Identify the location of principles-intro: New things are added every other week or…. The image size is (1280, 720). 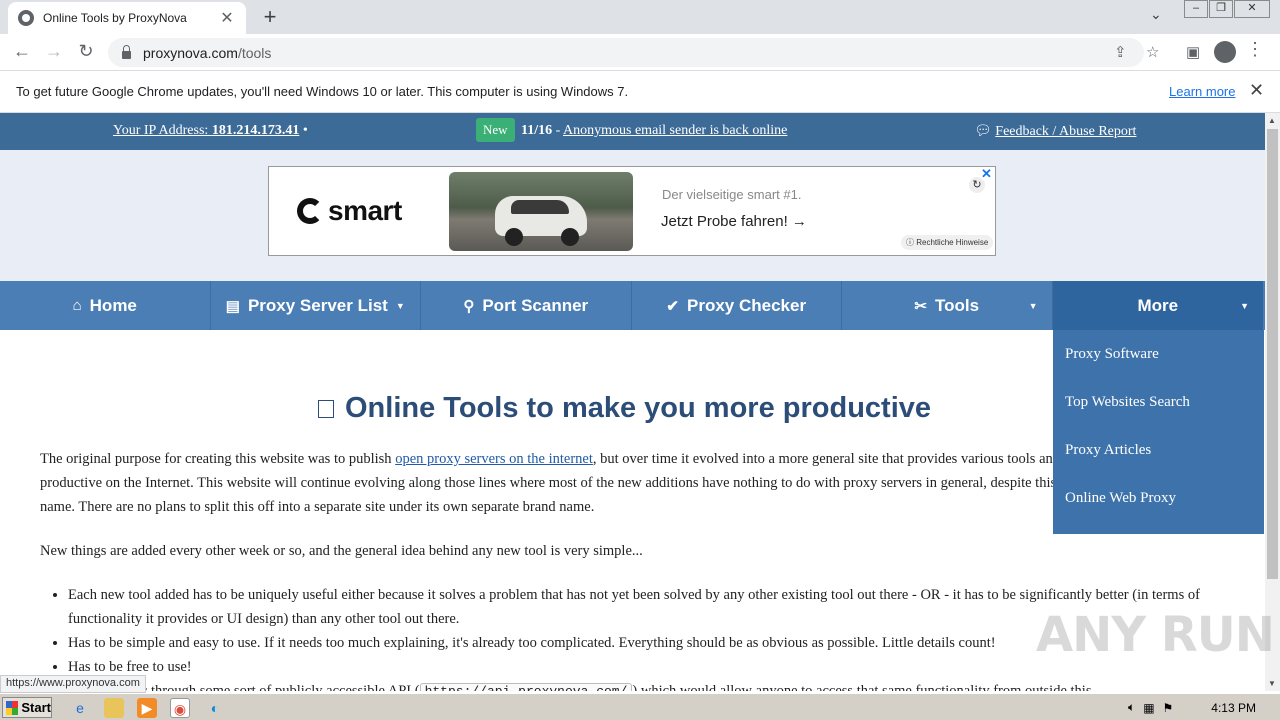
(341, 551).